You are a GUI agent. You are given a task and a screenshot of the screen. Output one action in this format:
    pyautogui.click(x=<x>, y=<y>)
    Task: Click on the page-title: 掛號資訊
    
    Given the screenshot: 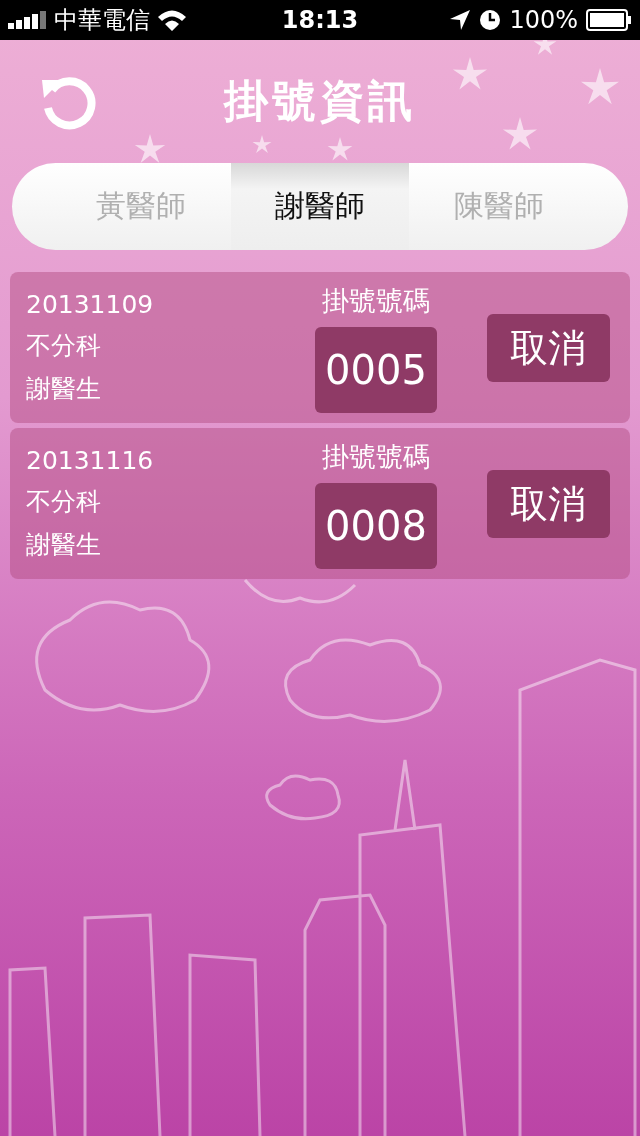 What is the action you would take?
    pyautogui.click(x=320, y=101)
    